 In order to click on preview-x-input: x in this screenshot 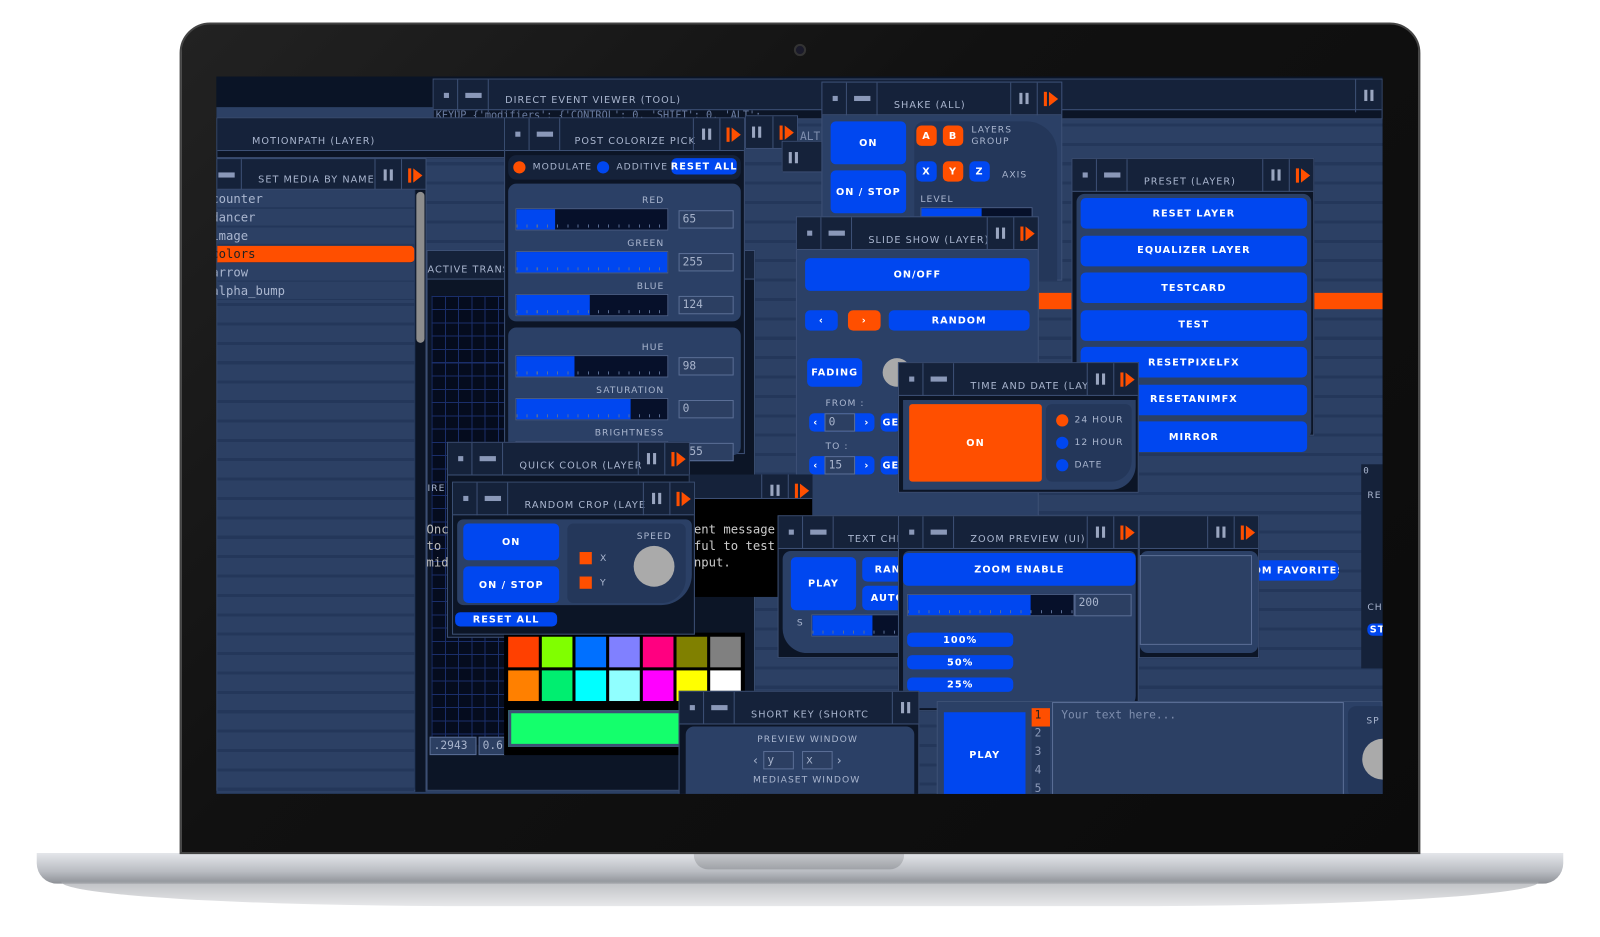, I will do `click(817, 760)`.